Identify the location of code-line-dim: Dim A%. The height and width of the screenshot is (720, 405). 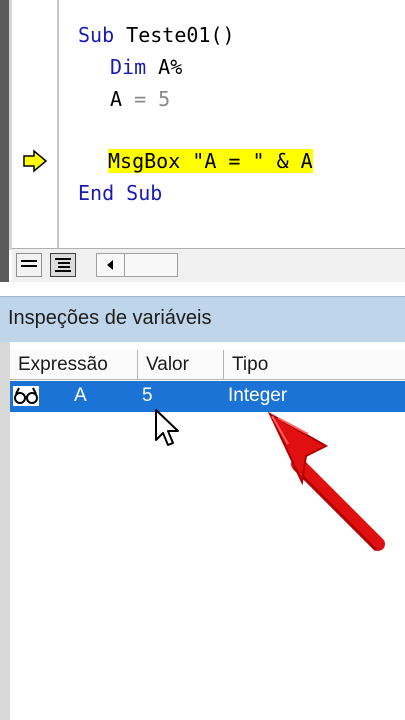
(146, 67).